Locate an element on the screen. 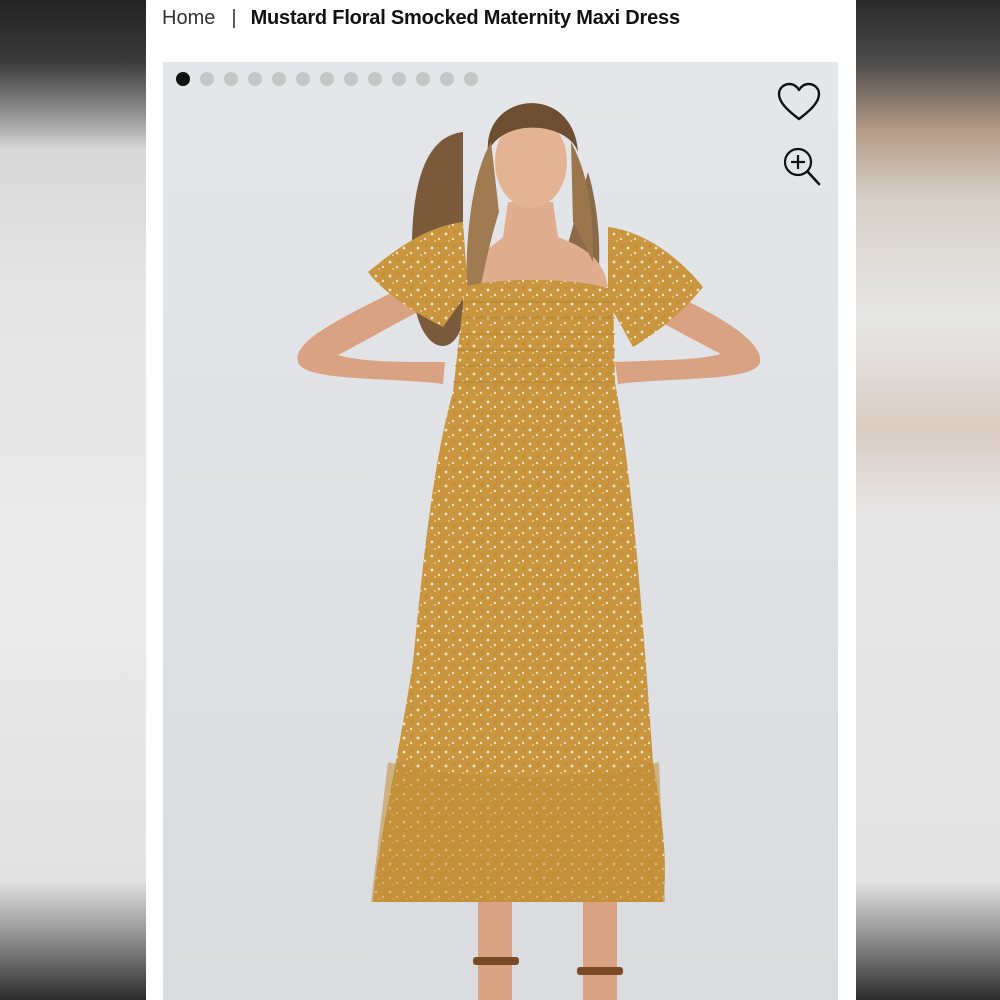 The width and height of the screenshot is (1000, 1000). blurred-backdrop-left is located at coordinates (73, 500).